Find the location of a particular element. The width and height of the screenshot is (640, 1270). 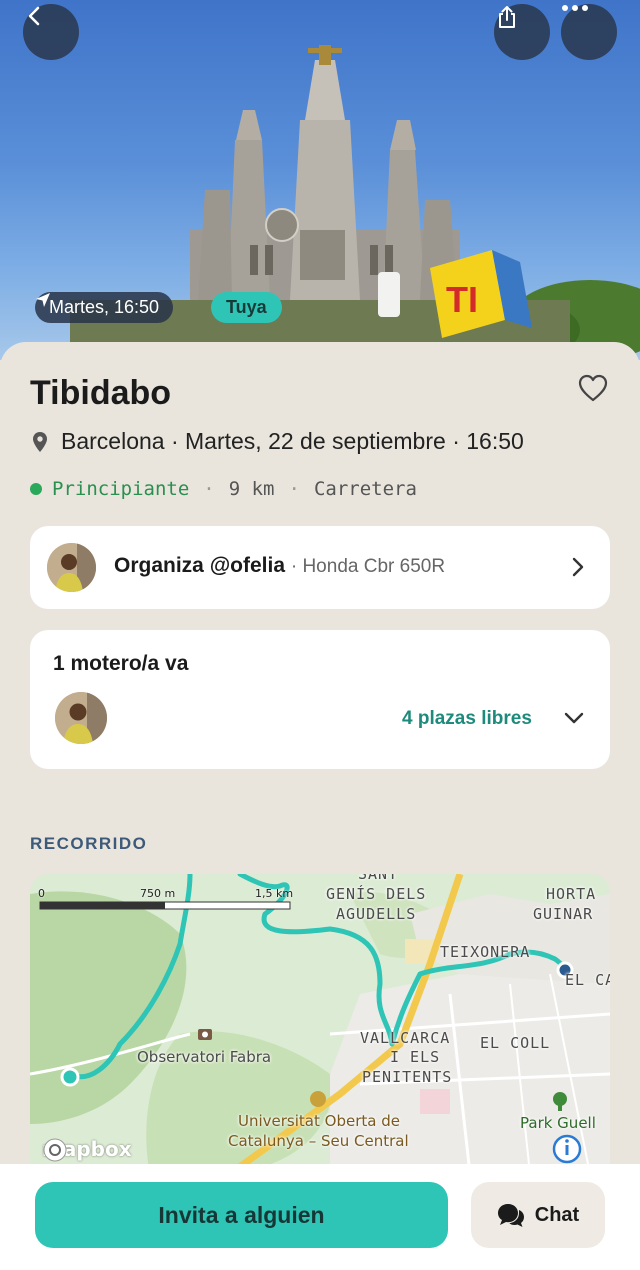

map-label-horta: HORTA is located at coordinates (571, 894).